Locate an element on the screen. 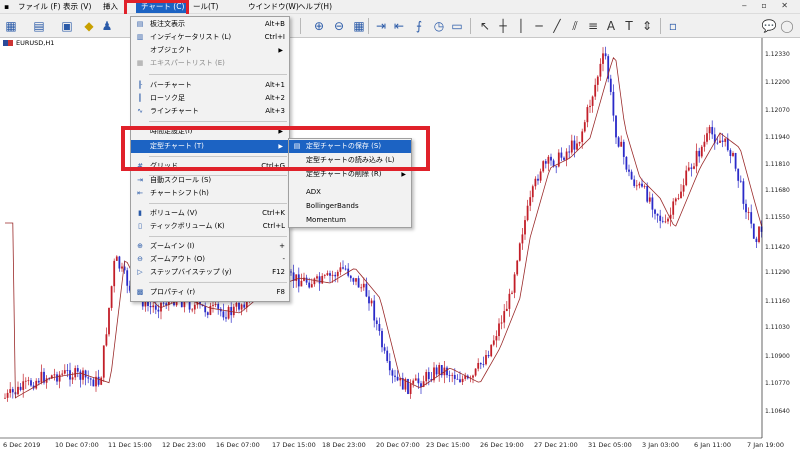  profiles-icon: ▤ is located at coordinates (39, 26).